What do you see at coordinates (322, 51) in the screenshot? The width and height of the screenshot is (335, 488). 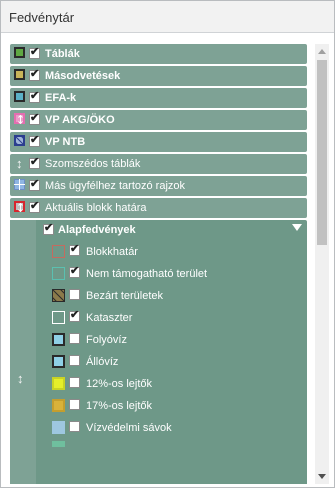 I see `scroll-up-arrow-icon` at bounding box center [322, 51].